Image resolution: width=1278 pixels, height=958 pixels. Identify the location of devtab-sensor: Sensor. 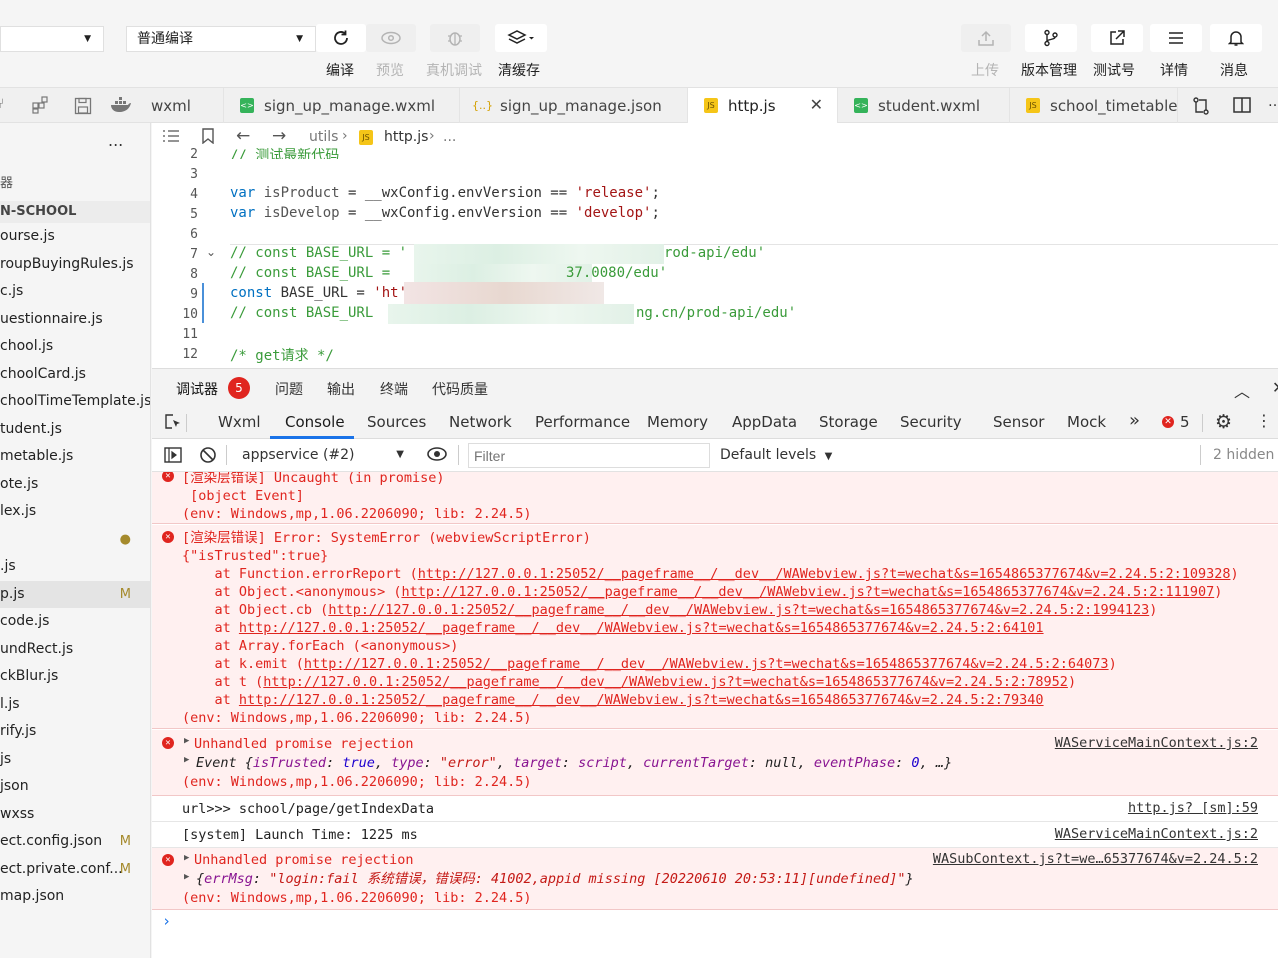
(1018, 422).